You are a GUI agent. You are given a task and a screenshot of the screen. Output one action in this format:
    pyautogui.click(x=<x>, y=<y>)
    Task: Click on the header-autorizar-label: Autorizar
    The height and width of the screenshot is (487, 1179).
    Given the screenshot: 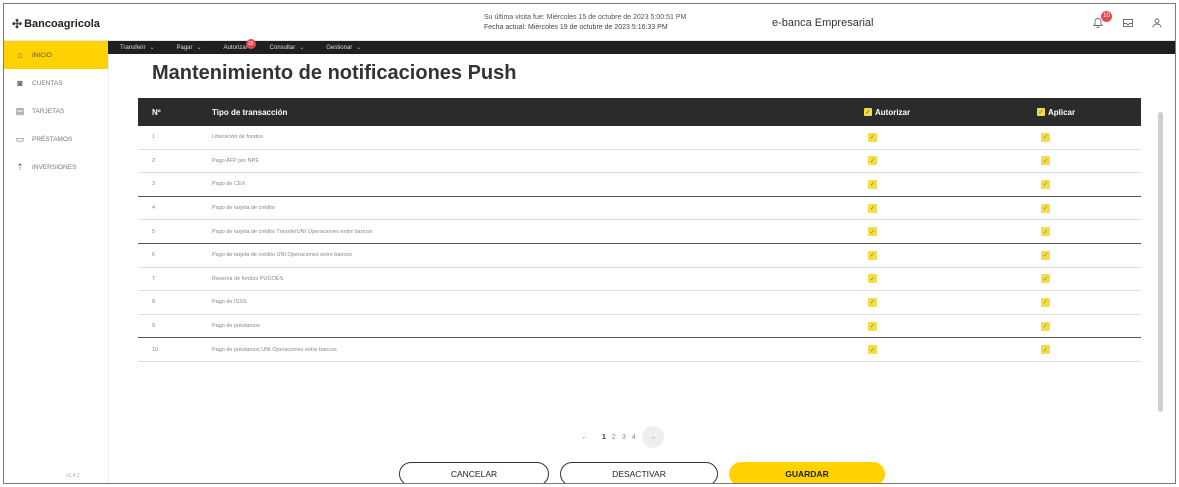 What is the action you would take?
    pyautogui.click(x=893, y=112)
    